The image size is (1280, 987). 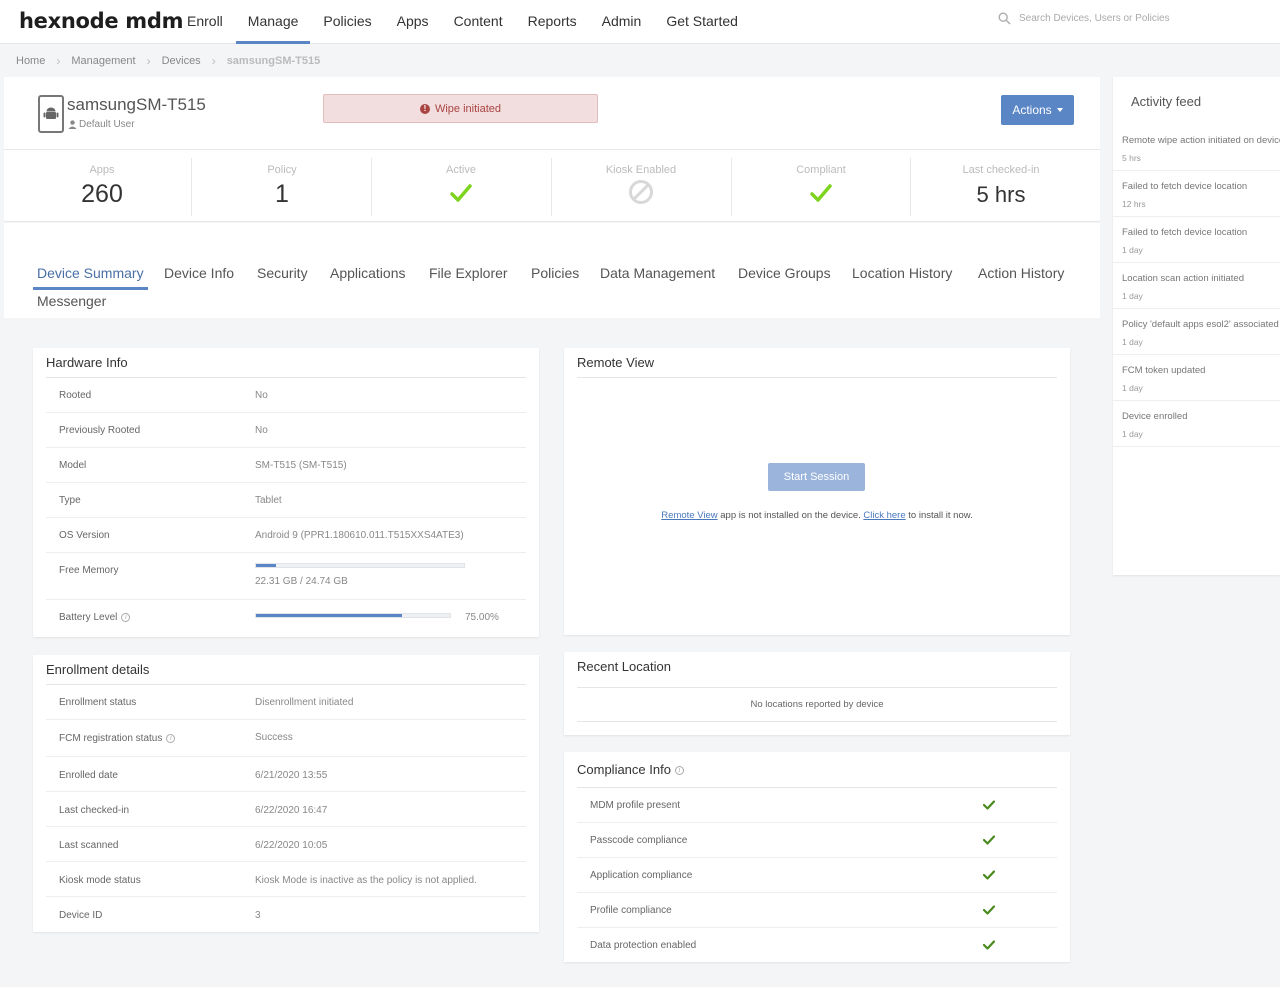 I want to click on tab-device-info: Device Info, so click(x=199, y=273).